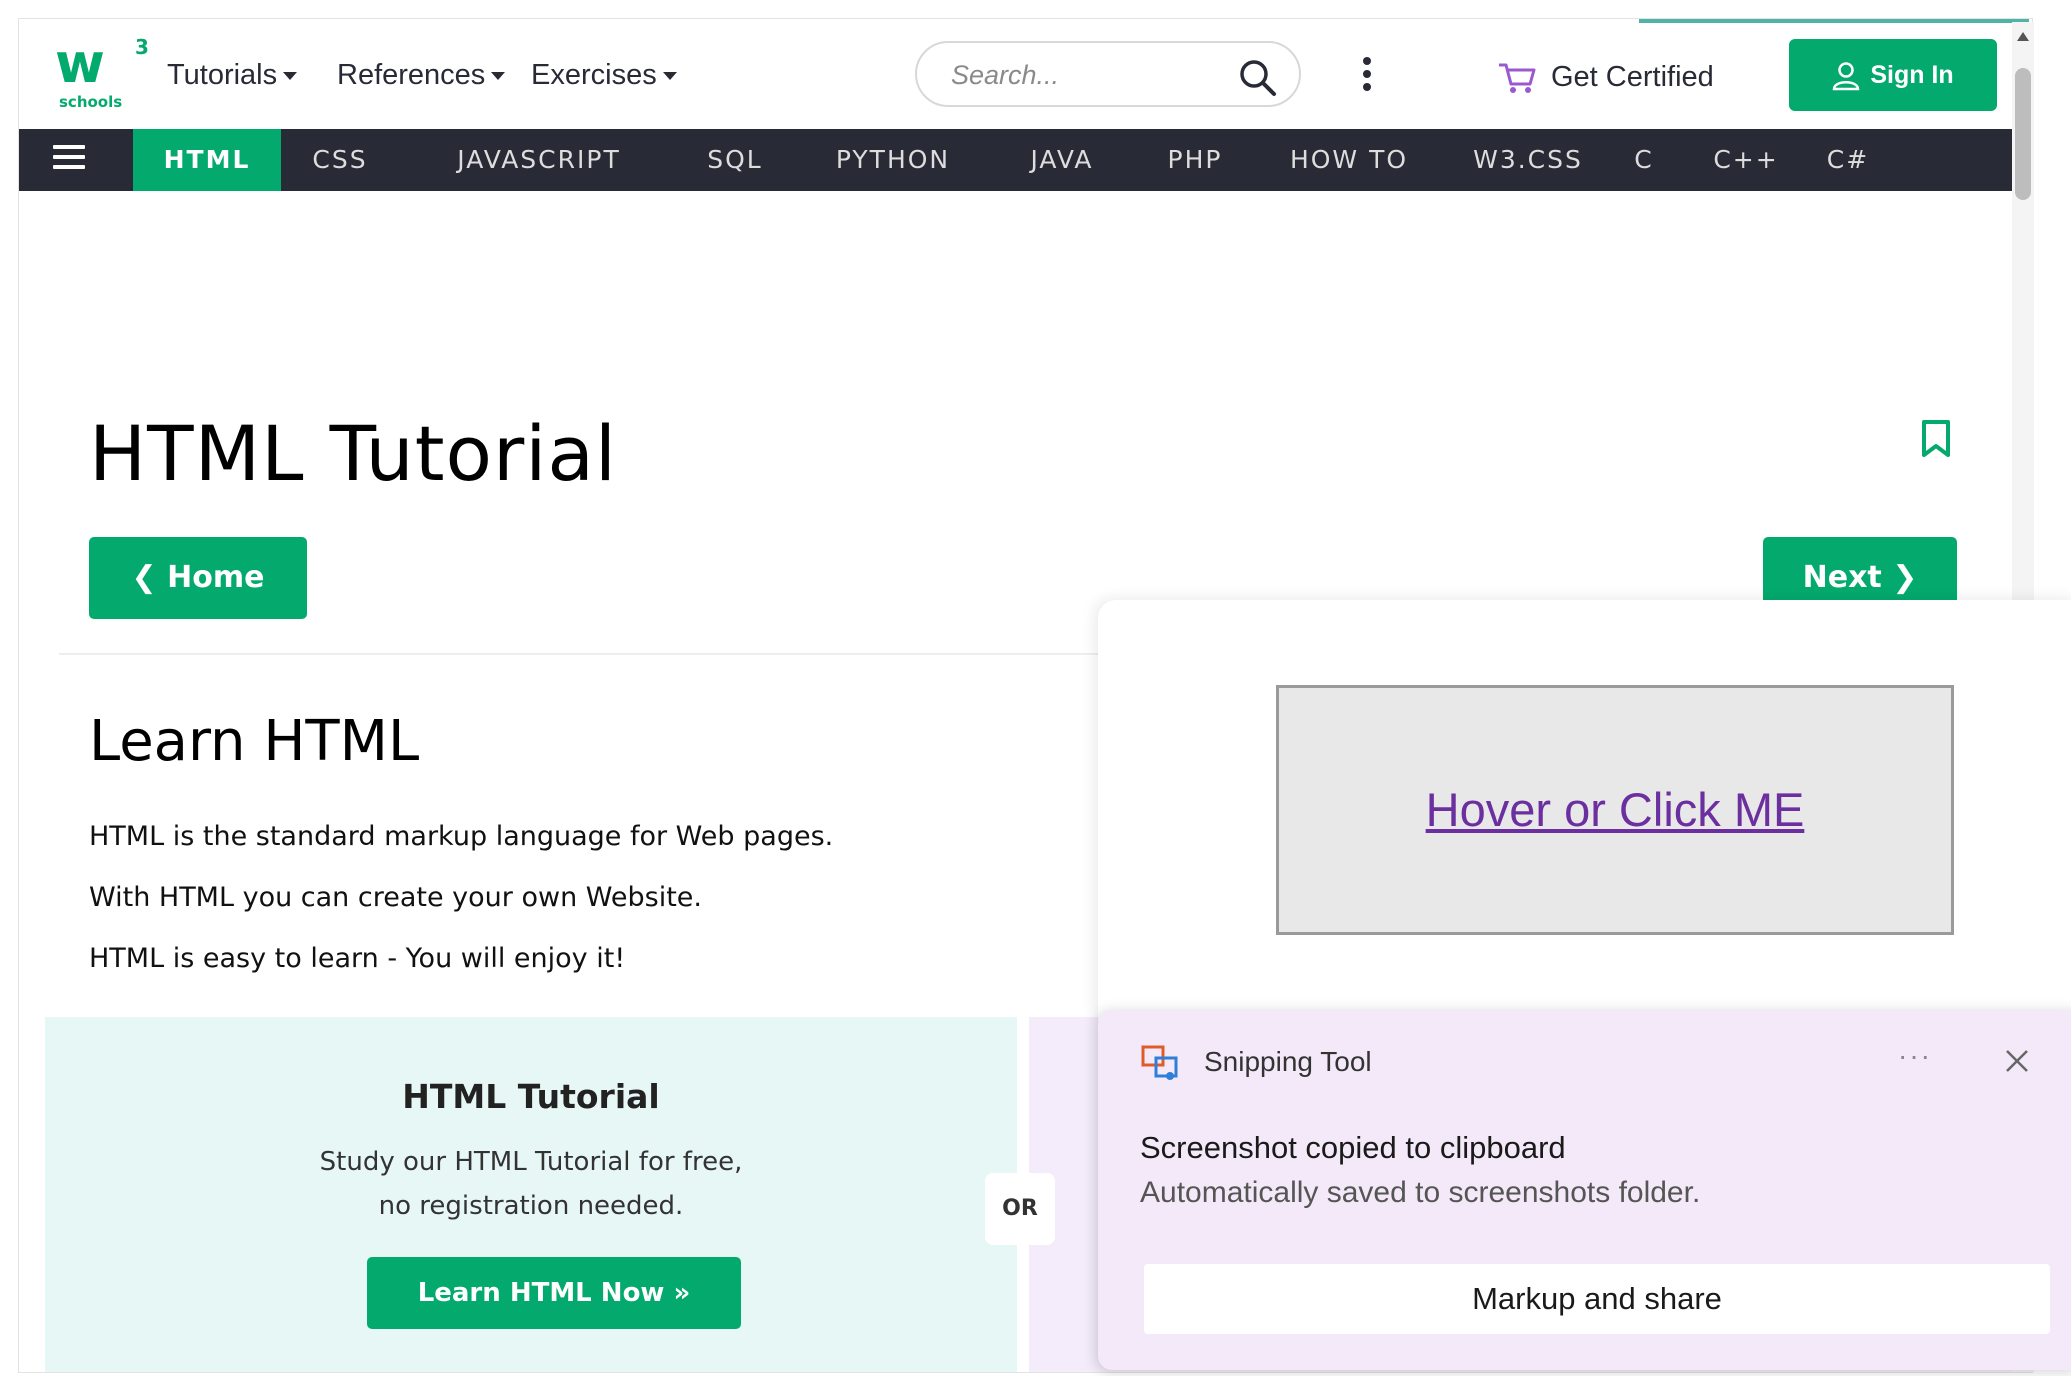 The width and height of the screenshot is (2071, 1376). What do you see at coordinates (340, 160) in the screenshot?
I see `tab-css: CSS` at bounding box center [340, 160].